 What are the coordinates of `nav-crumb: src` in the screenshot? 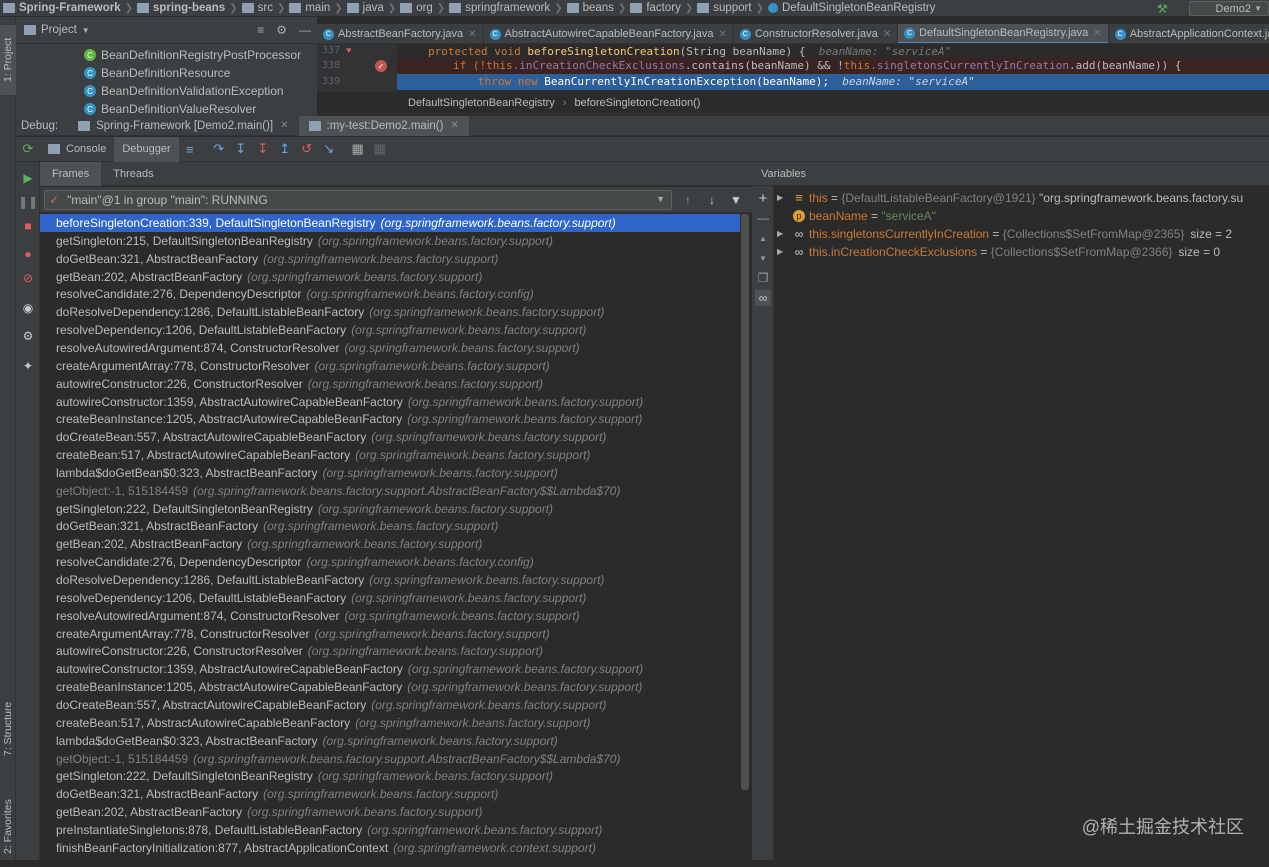 It's located at (257, 8).